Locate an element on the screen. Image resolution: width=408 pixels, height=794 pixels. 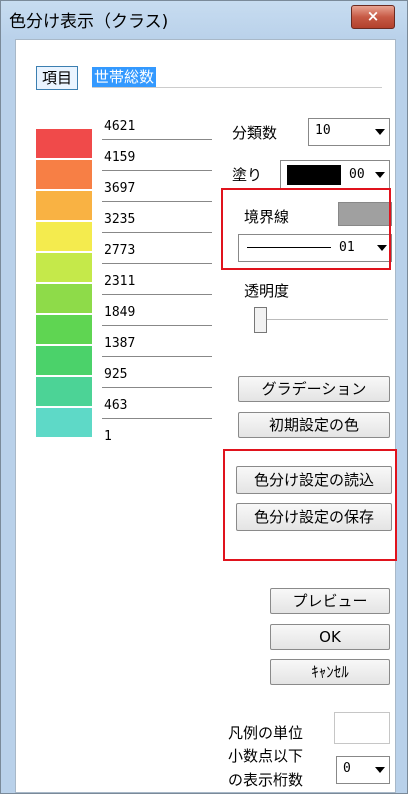
ok-button: OK is located at coordinates (330, 637).